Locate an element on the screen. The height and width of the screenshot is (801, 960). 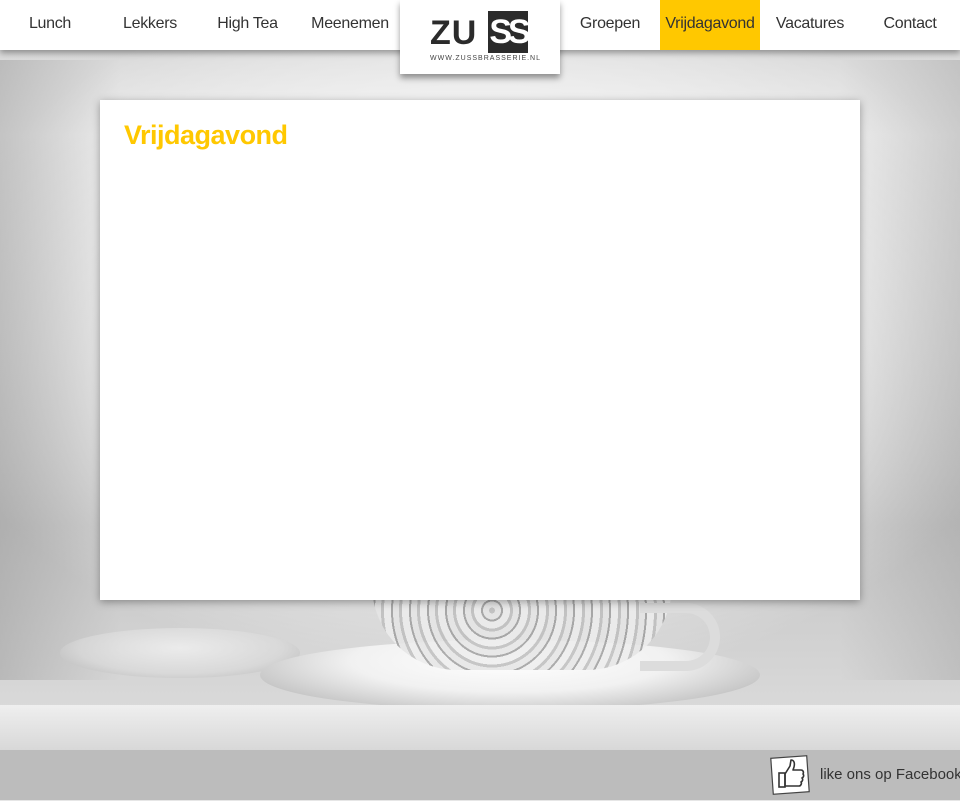
logo-home-link: ZU SS WWW.ZUSSBRASSERIE.NL is located at coordinates (480, 37).